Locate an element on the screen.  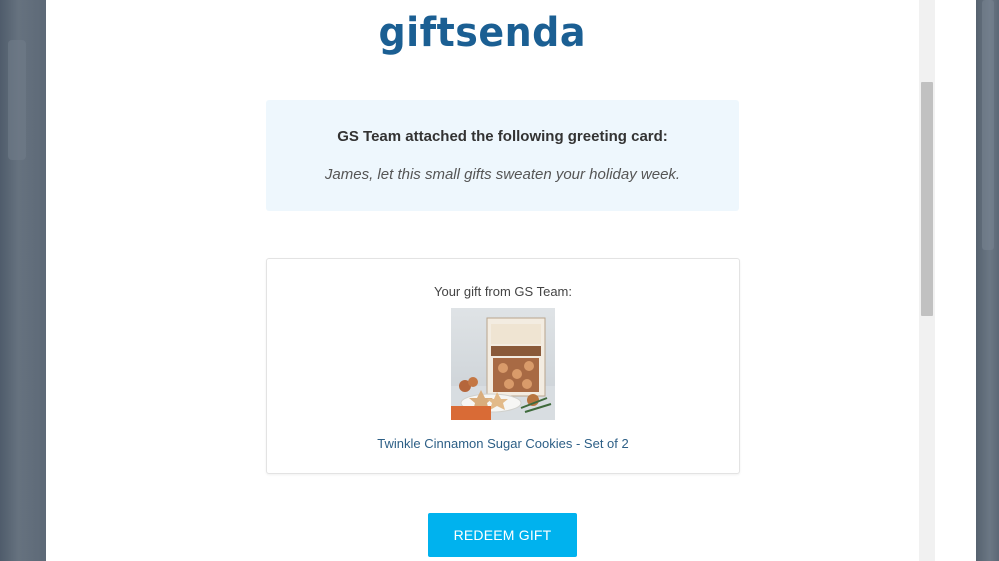
logo-text: giftsenda is located at coordinates (482, 33).